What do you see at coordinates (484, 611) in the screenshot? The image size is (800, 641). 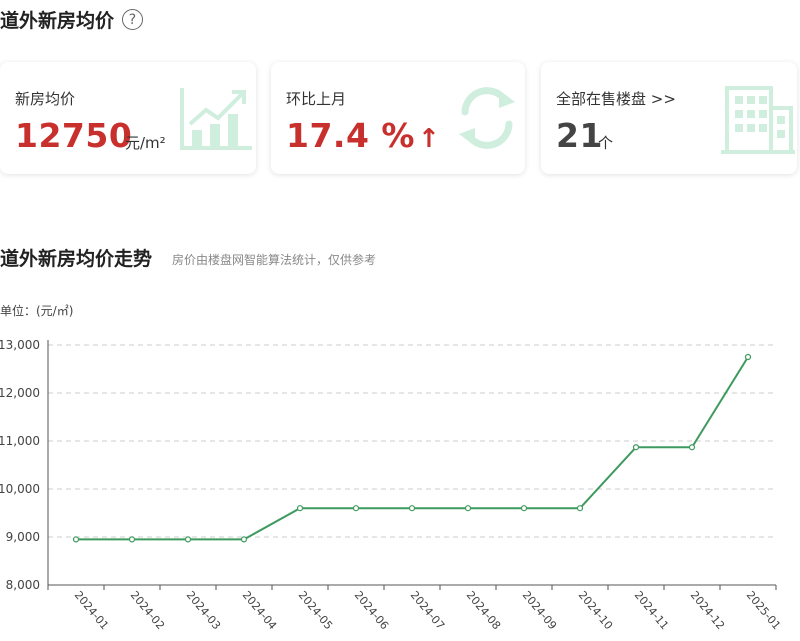 I see `x-tick-label: 2024-08` at bounding box center [484, 611].